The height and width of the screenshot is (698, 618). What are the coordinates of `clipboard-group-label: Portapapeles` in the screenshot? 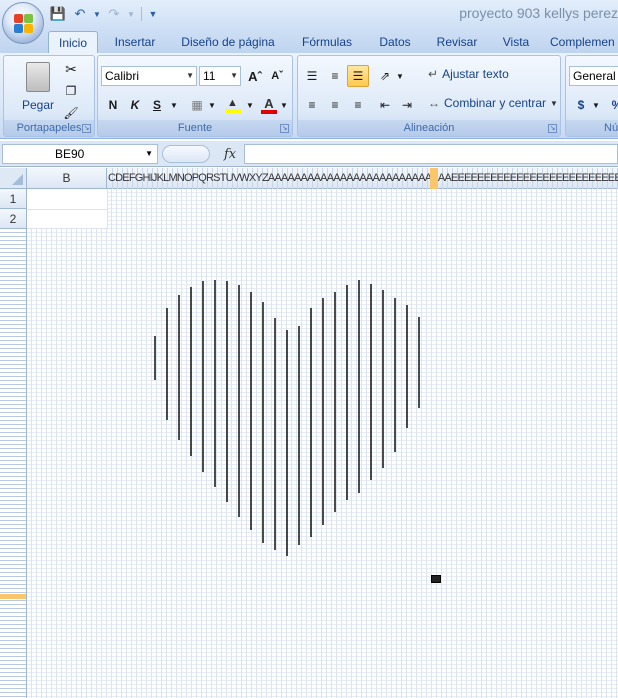 It's located at (49, 128).